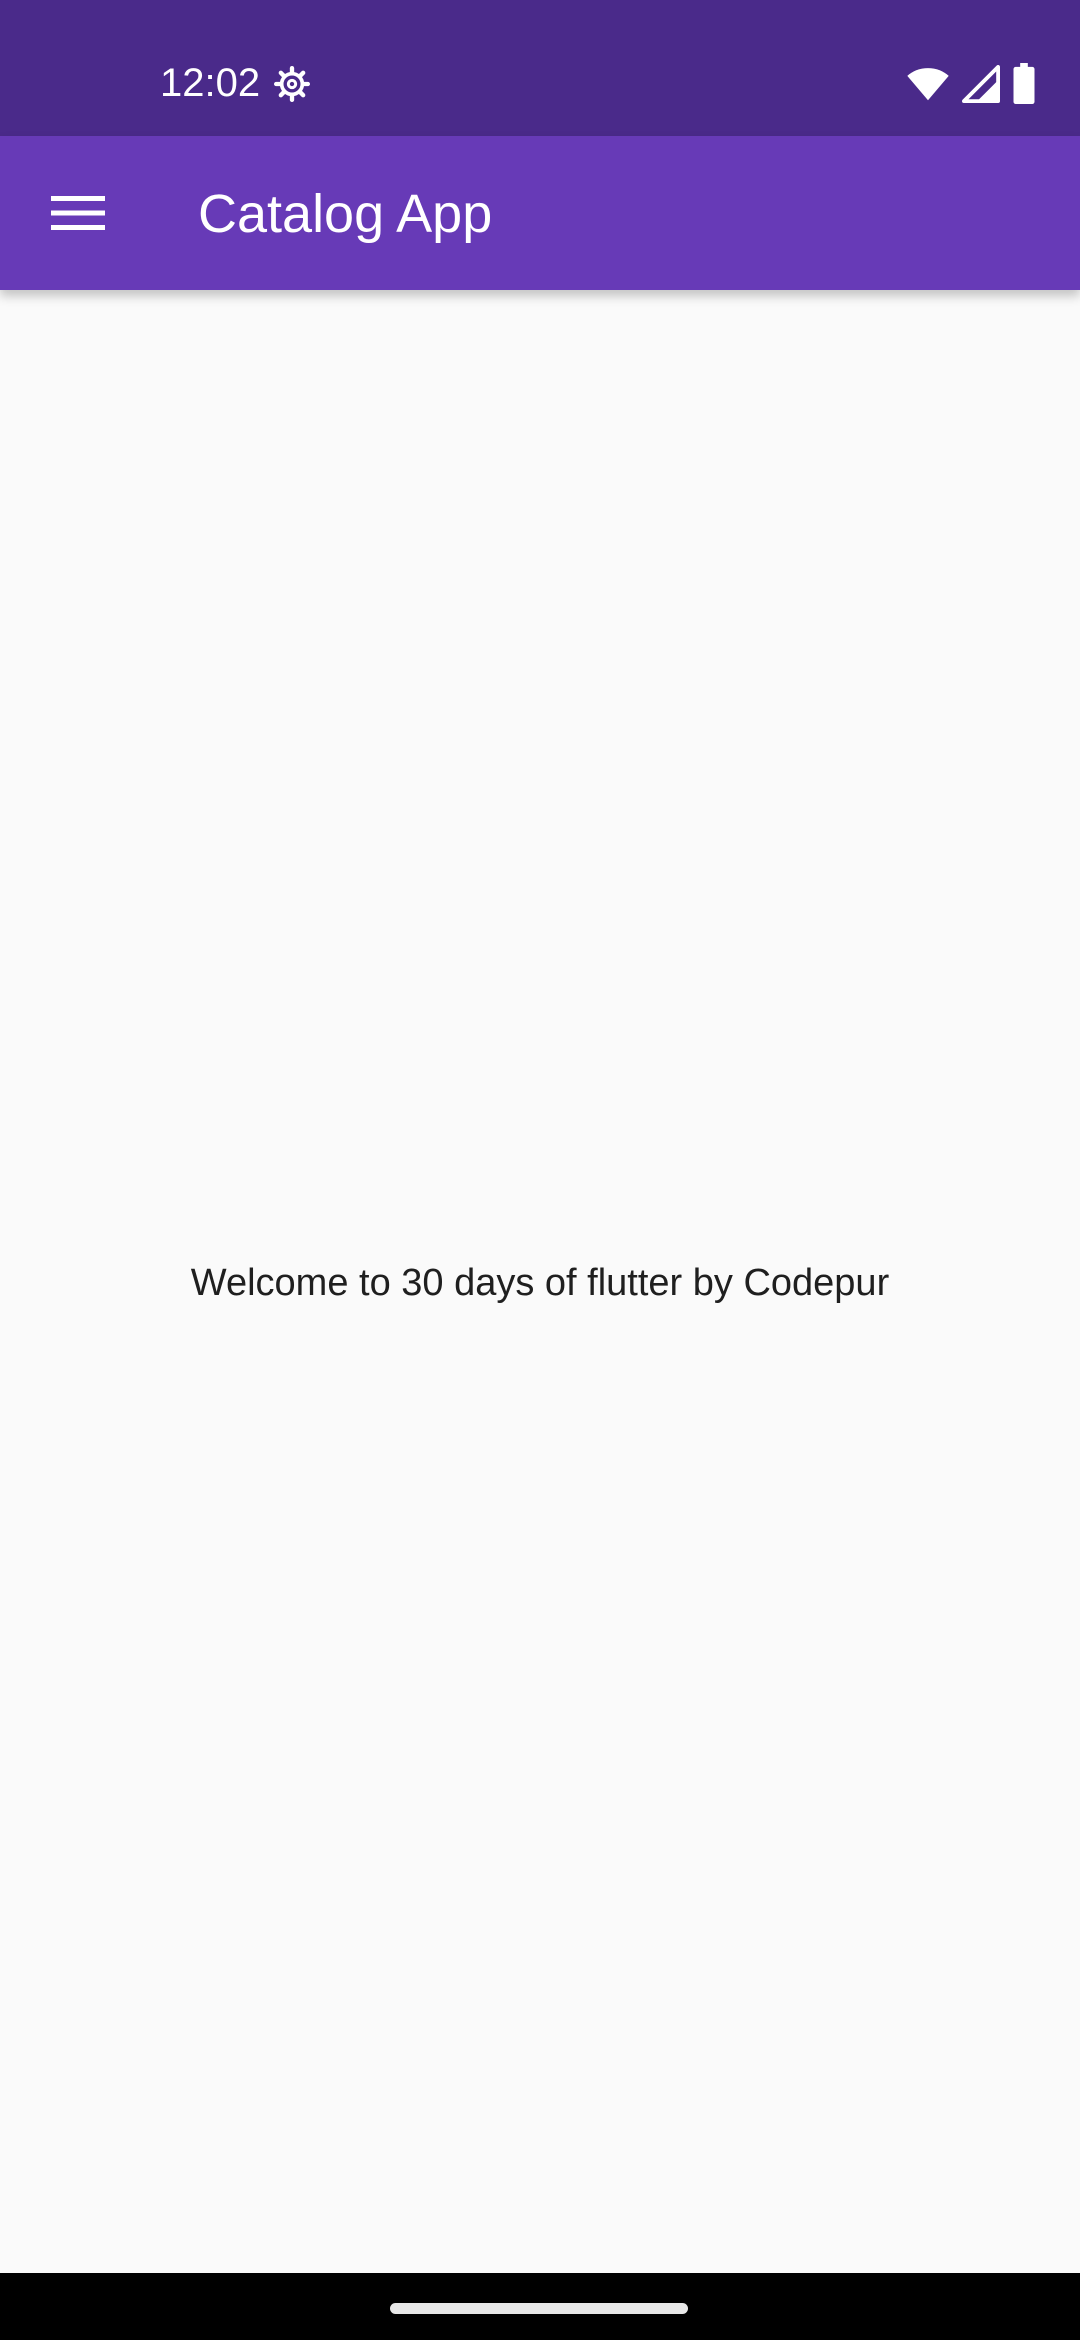  I want to click on wifi-icon, so click(928, 84).